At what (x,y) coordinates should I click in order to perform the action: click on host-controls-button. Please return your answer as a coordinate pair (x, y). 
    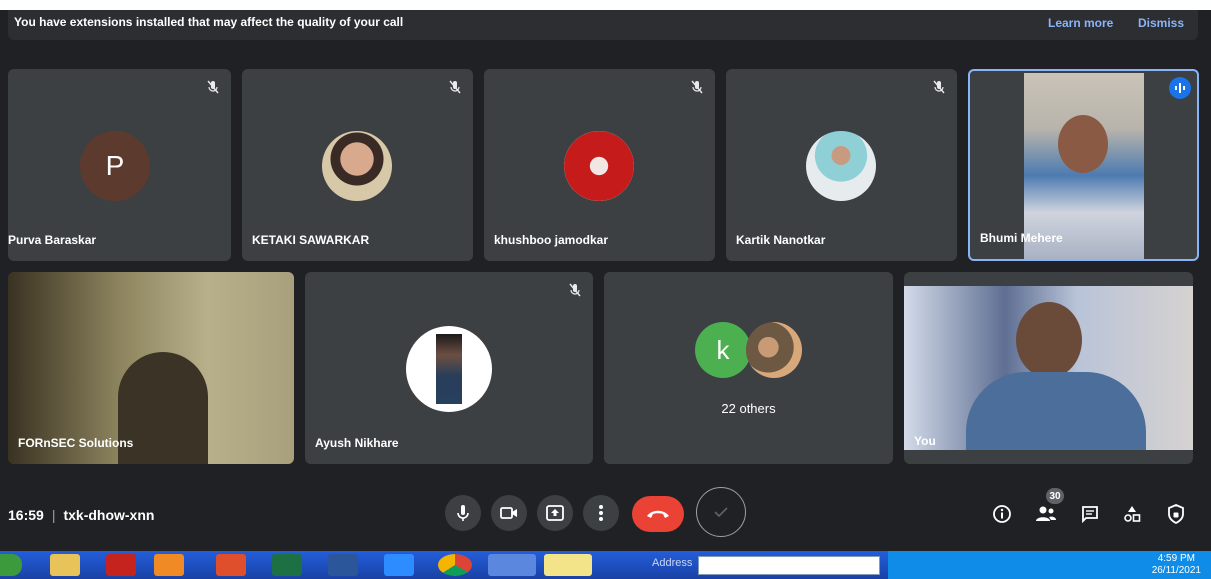
    Looking at the image, I should click on (1176, 514).